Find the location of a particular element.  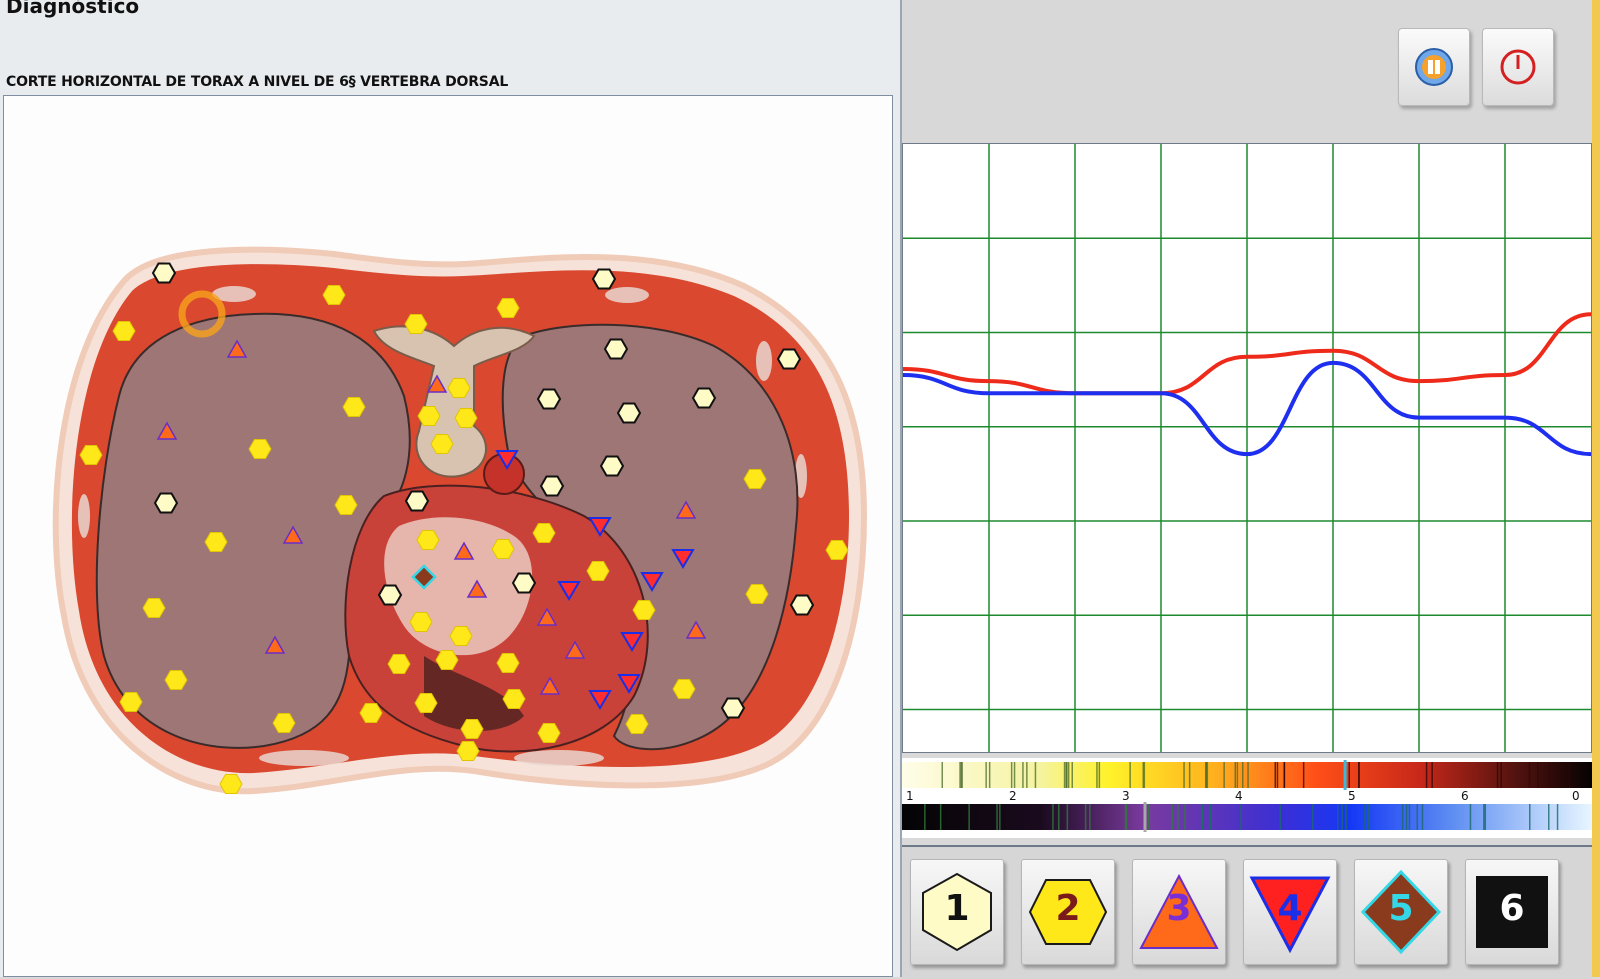

scale-label: 3 is located at coordinates (1126, 796).